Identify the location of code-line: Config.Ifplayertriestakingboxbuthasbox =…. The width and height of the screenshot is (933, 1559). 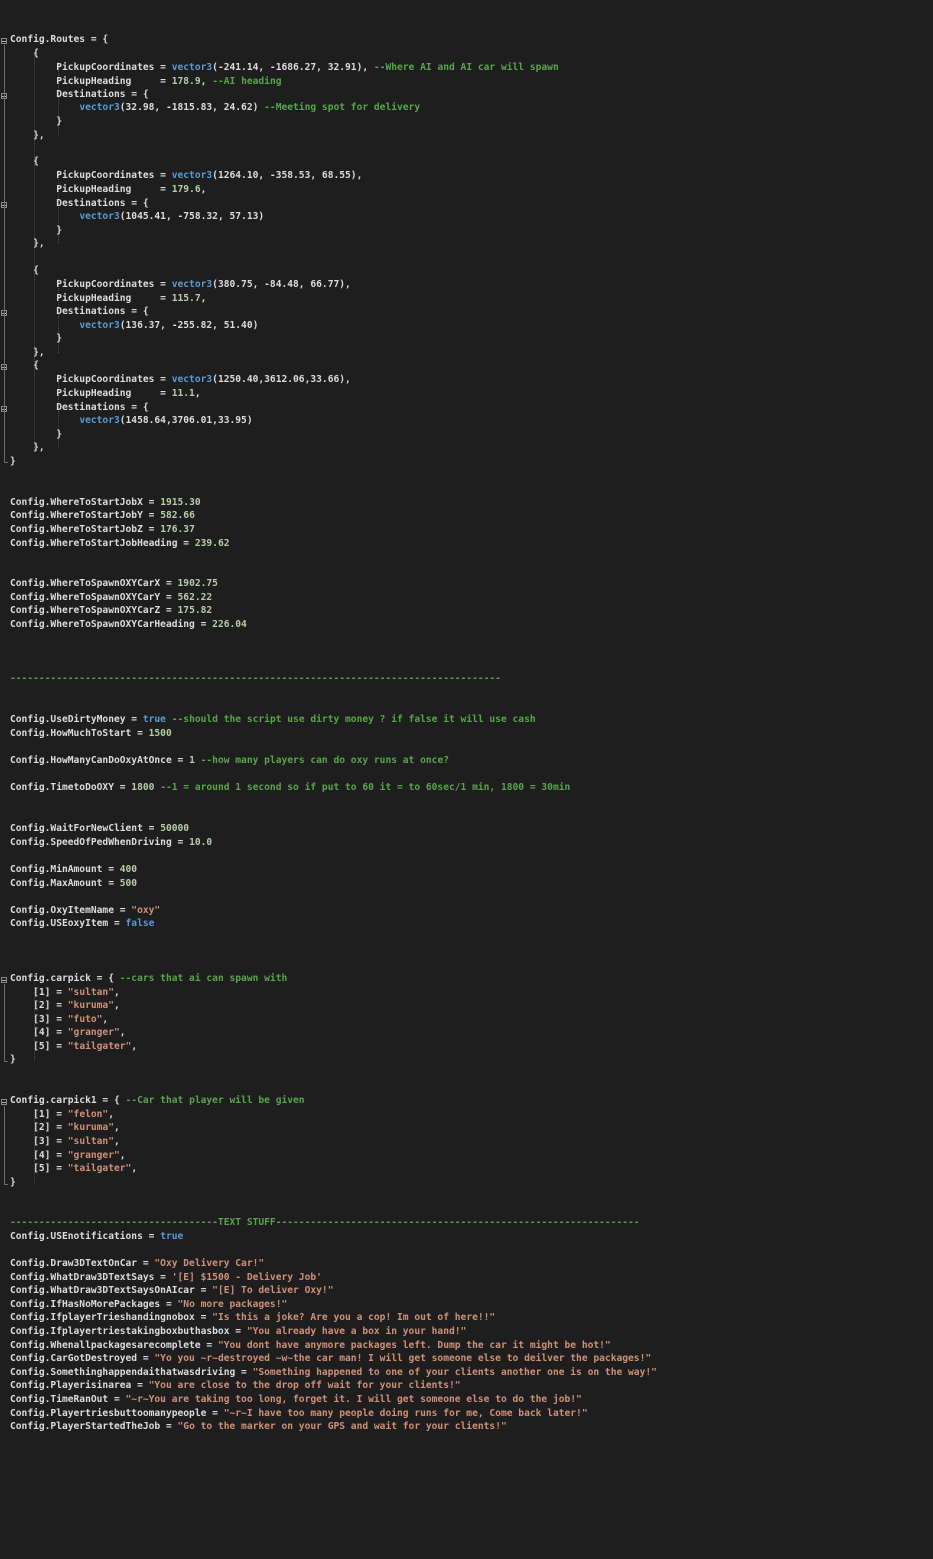
(238, 1332).